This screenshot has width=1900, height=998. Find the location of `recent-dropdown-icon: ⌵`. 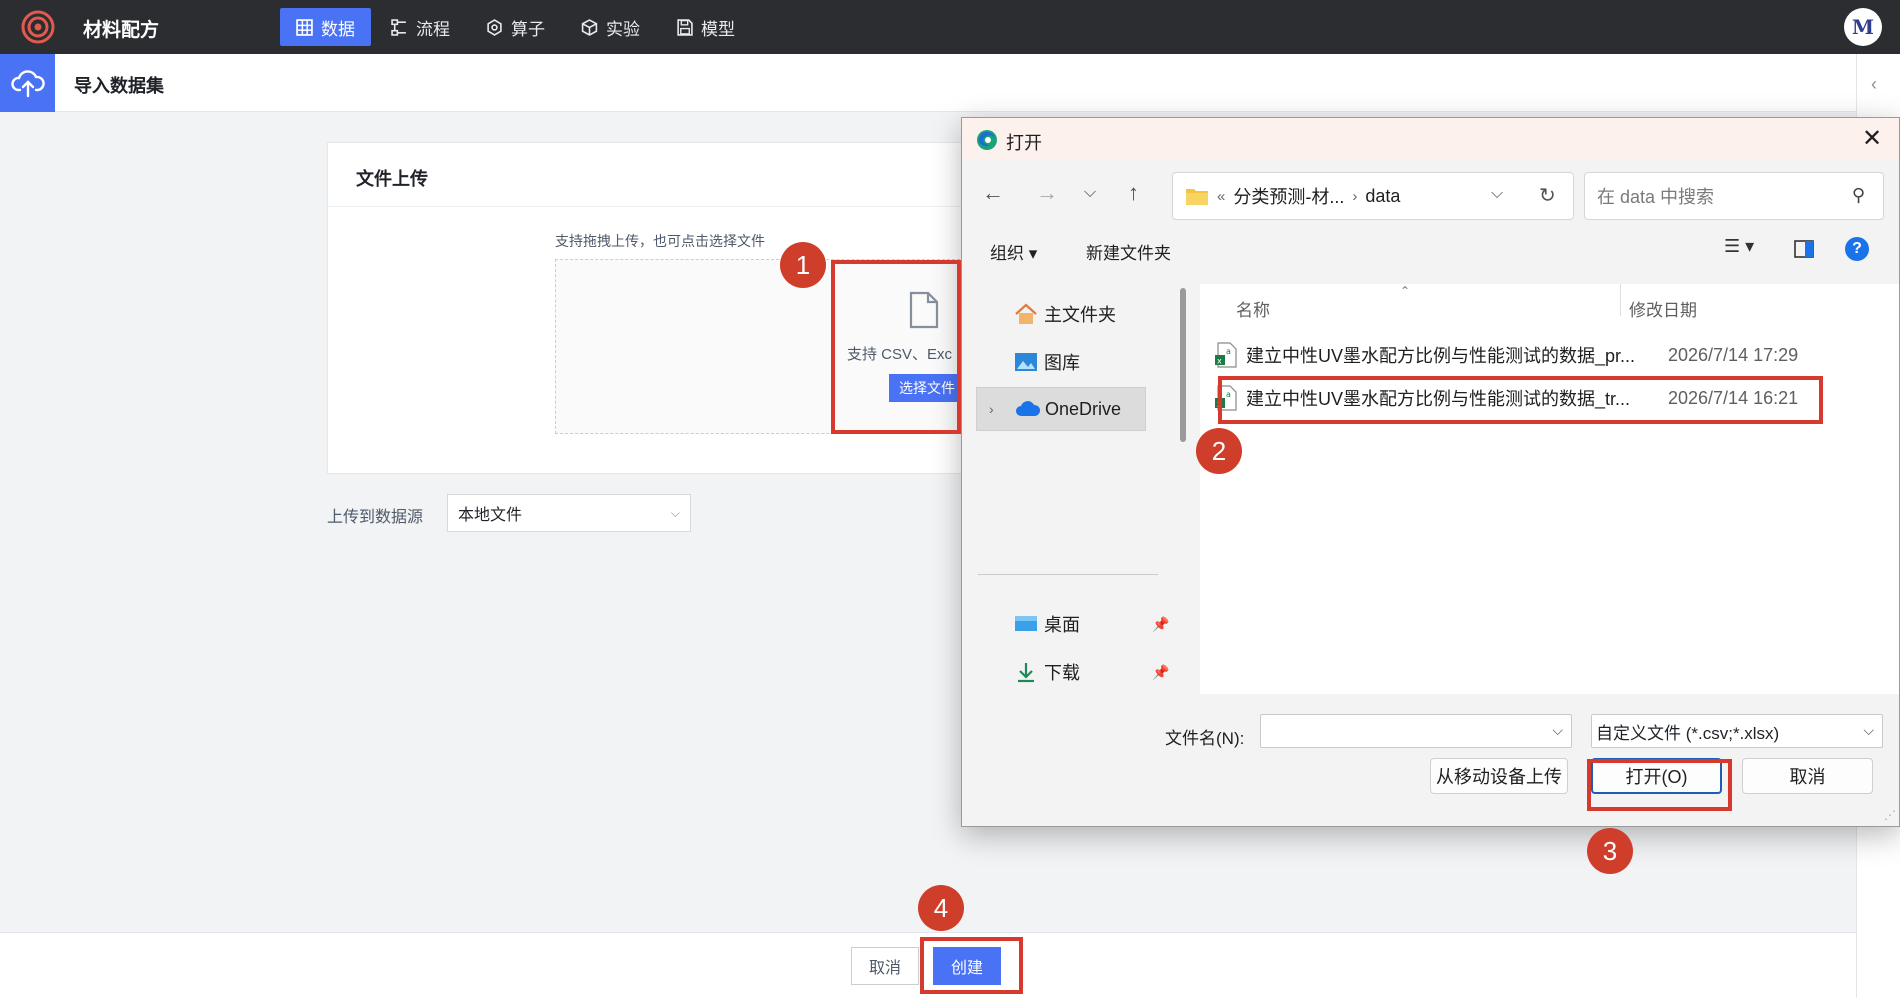

recent-dropdown-icon: ⌵ is located at coordinates (1090, 193).